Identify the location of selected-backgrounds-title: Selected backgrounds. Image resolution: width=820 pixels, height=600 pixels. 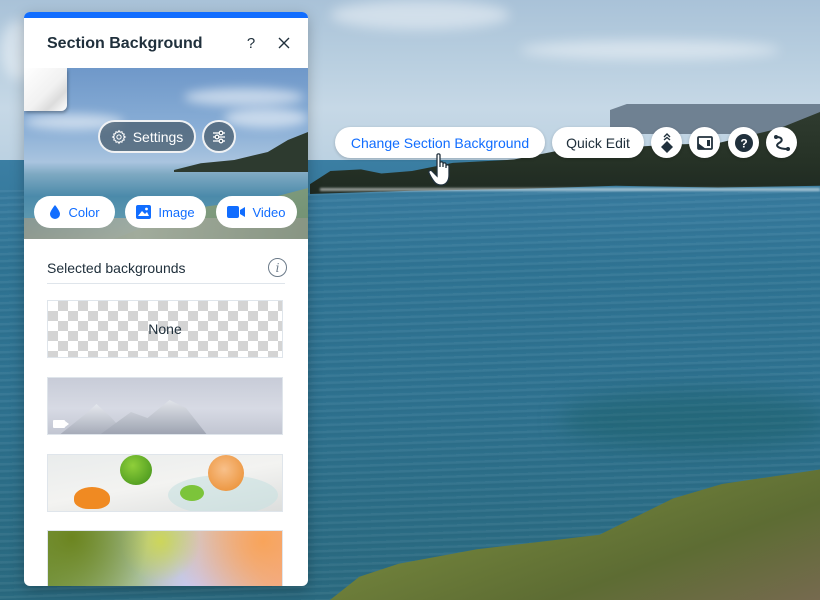
(116, 268).